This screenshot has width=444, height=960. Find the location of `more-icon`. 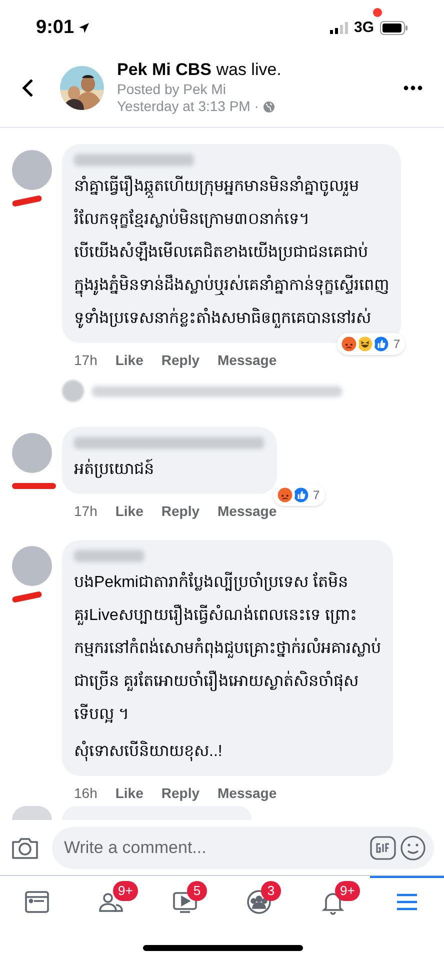

more-icon is located at coordinates (413, 87).